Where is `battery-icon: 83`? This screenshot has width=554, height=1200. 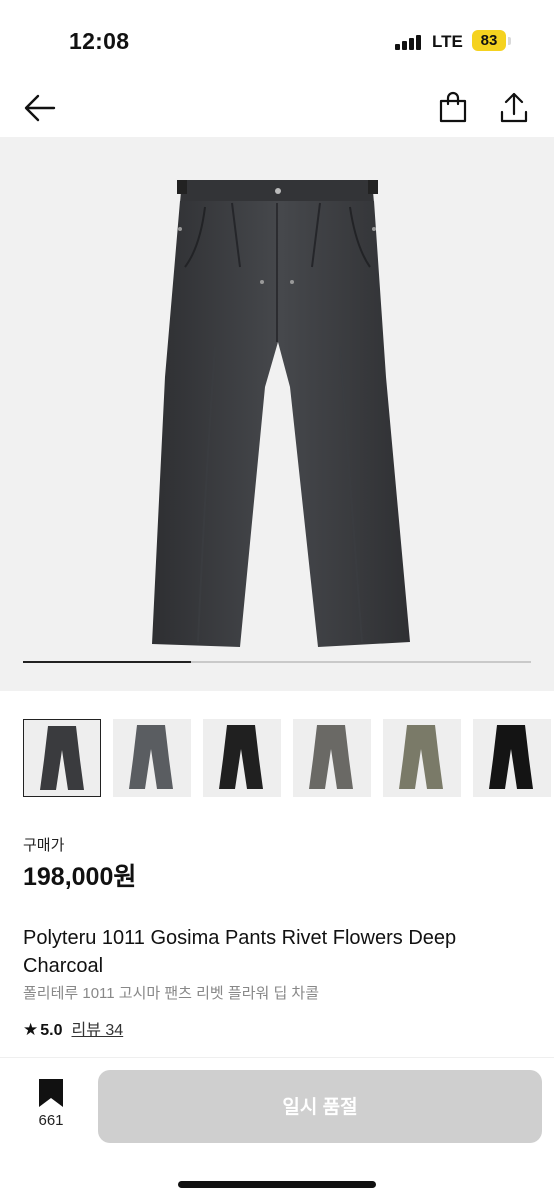 battery-icon: 83 is located at coordinates (489, 40).